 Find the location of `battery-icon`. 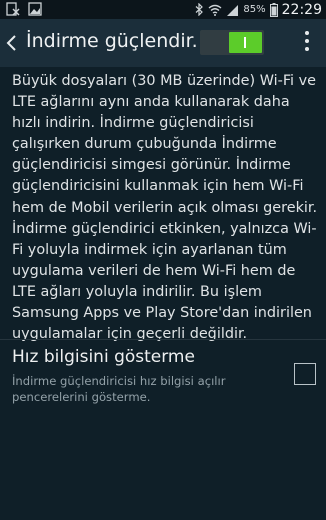

battery-icon is located at coordinates (273, 9).